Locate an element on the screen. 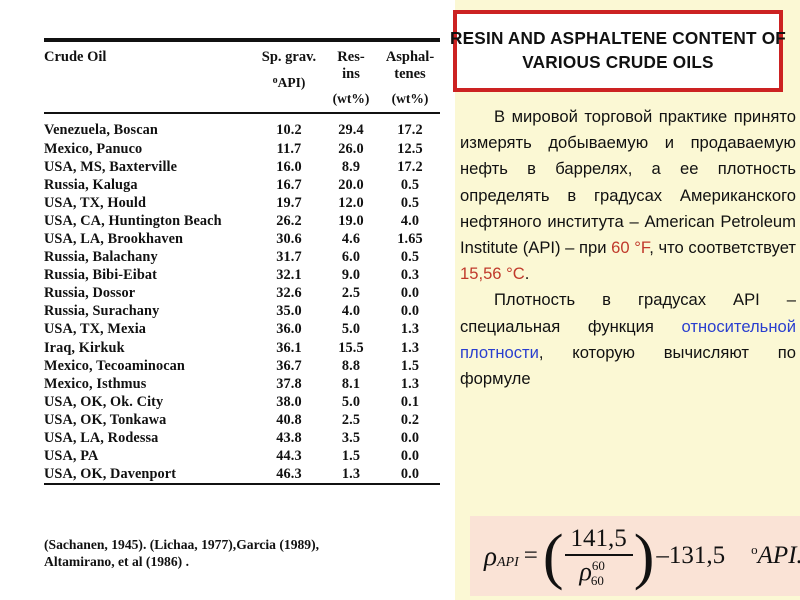 The height and width of the screenshot is (600, 800). cell-sp-grav: 11.7 is located at coordinates (289, 148).